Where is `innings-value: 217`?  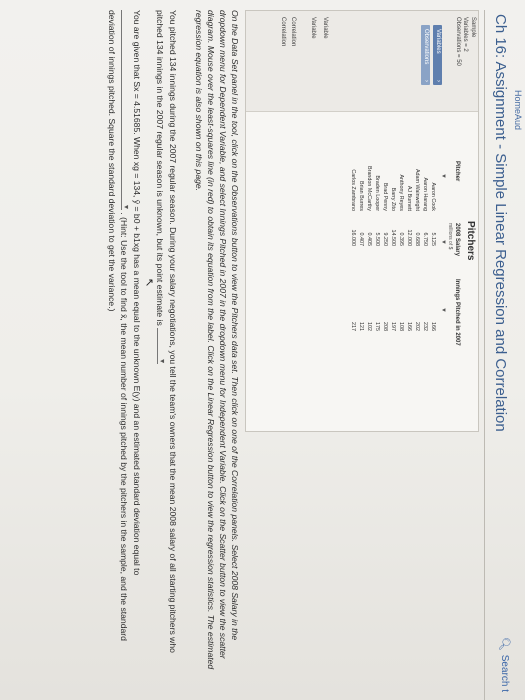
innings-value: 217 is located at coordinates (353, 326).